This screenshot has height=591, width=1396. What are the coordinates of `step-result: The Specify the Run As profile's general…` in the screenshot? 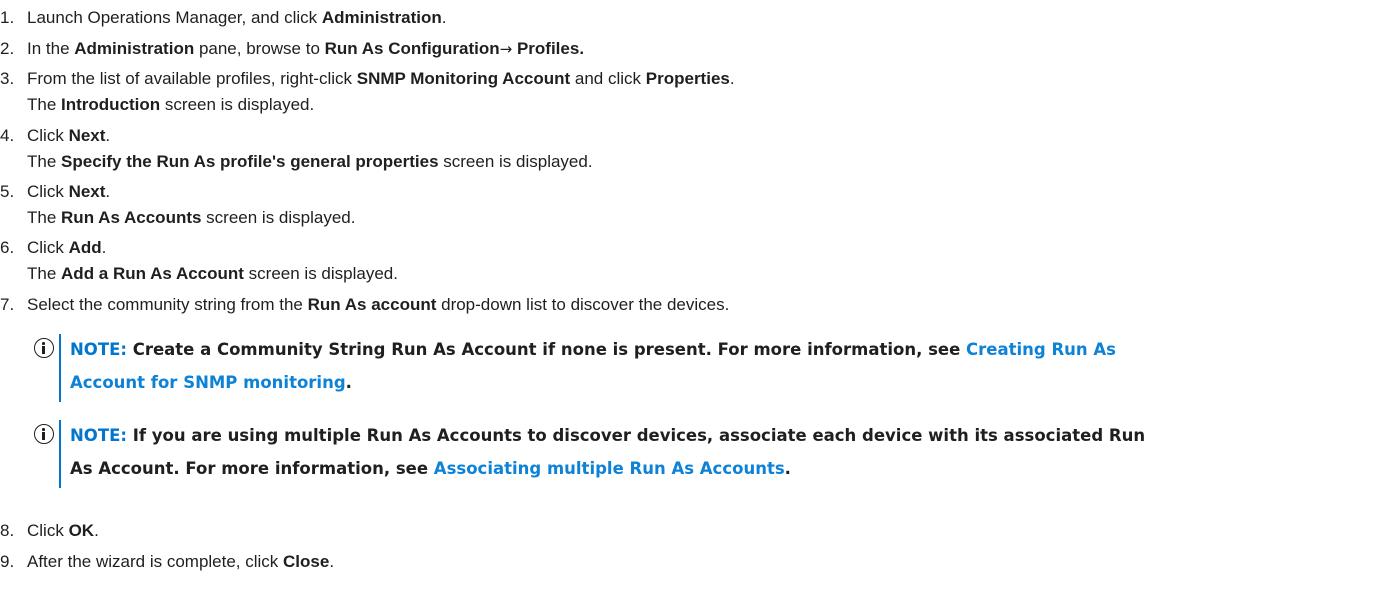 It's located at (310, 161).